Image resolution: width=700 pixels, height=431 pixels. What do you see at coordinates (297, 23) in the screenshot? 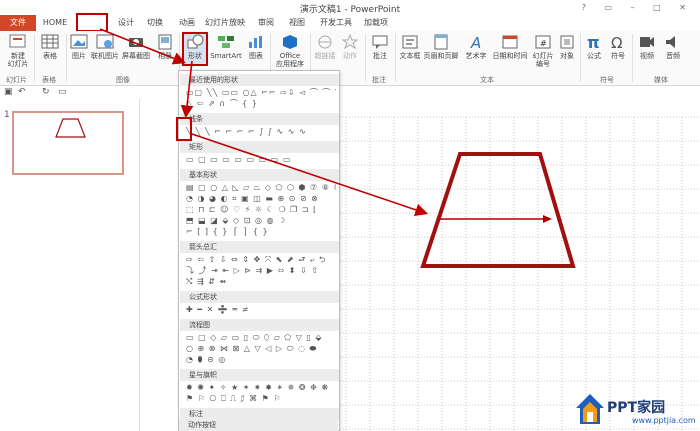
I see `tab-view: 视图` at bounding box center [297, 23].